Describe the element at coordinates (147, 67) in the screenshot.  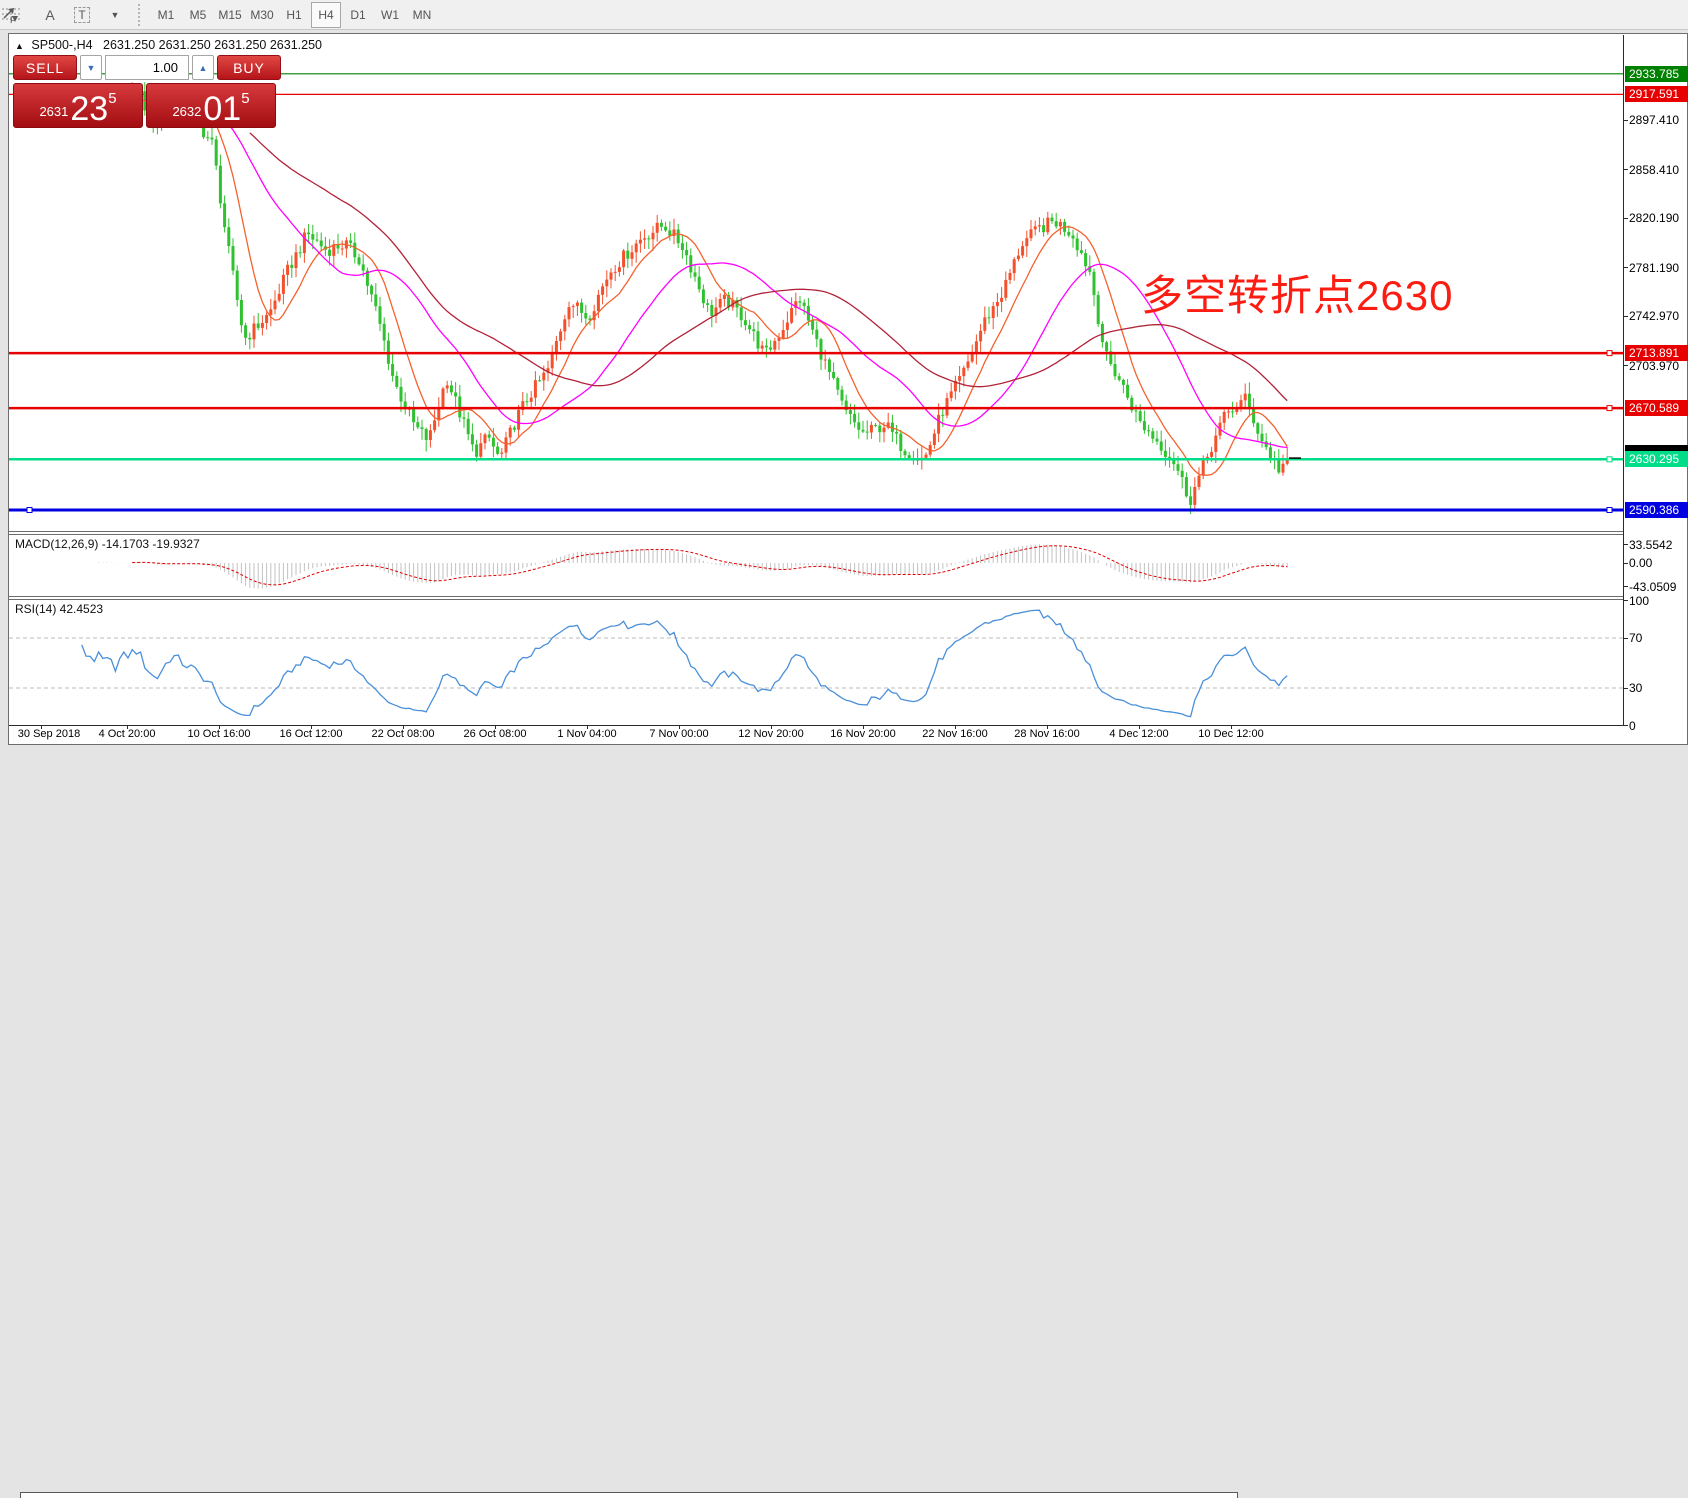
I see `volume-input` at that location.